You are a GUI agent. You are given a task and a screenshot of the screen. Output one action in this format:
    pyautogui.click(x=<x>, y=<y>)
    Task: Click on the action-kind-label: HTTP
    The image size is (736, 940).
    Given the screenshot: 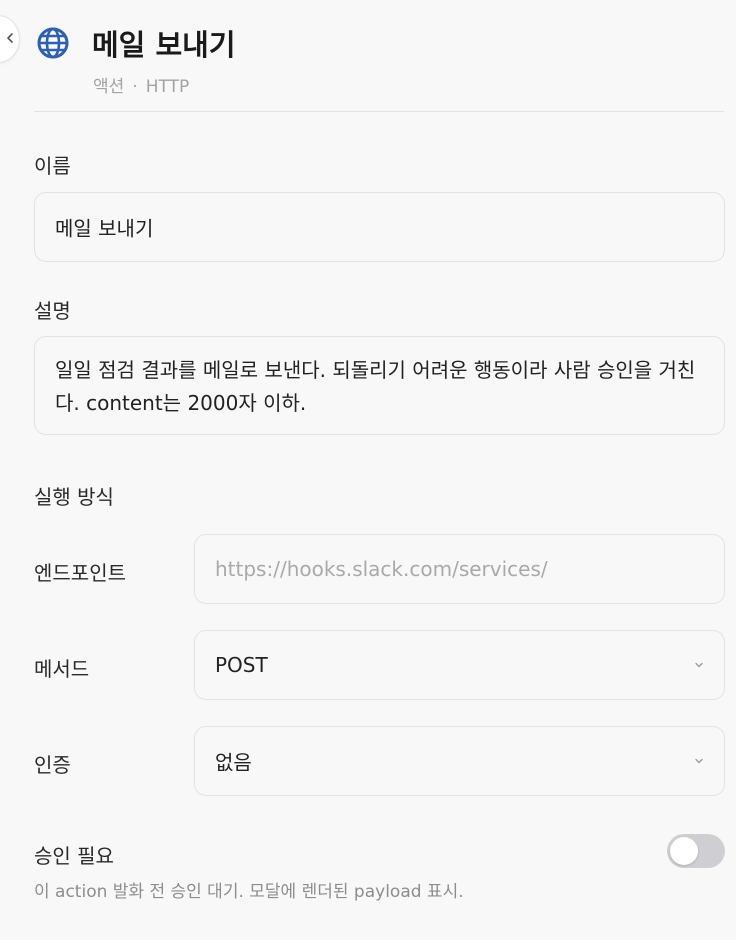 What is the action you would take?
    pyautogui.click(x=167, y=87)
    